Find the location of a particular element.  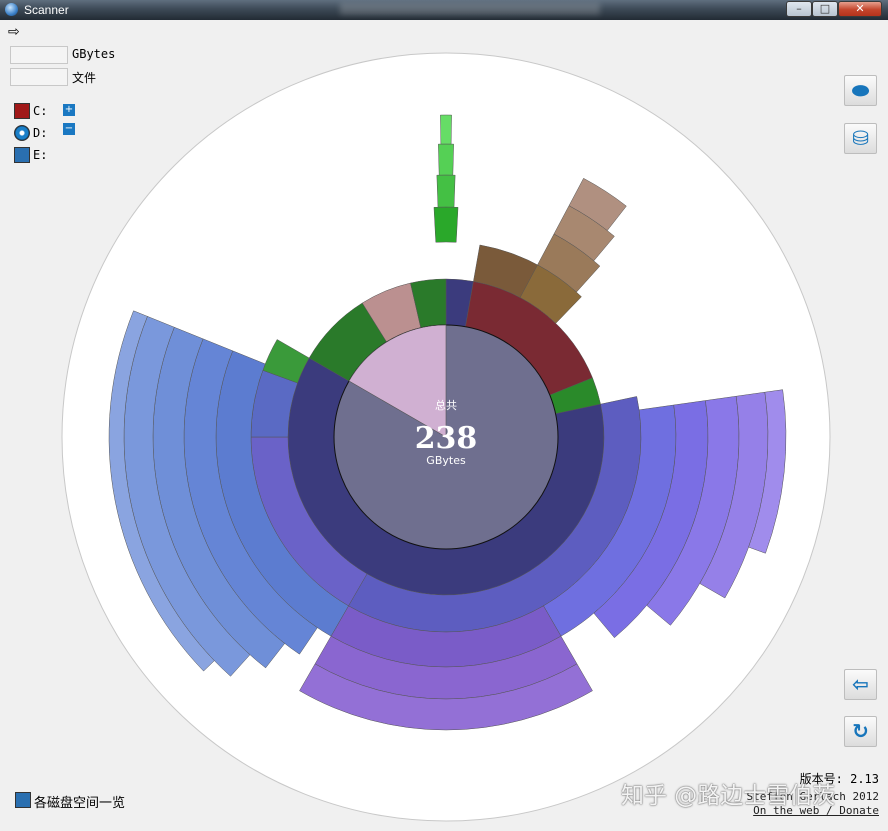

files-value-box is located at coordinates (39, 77).